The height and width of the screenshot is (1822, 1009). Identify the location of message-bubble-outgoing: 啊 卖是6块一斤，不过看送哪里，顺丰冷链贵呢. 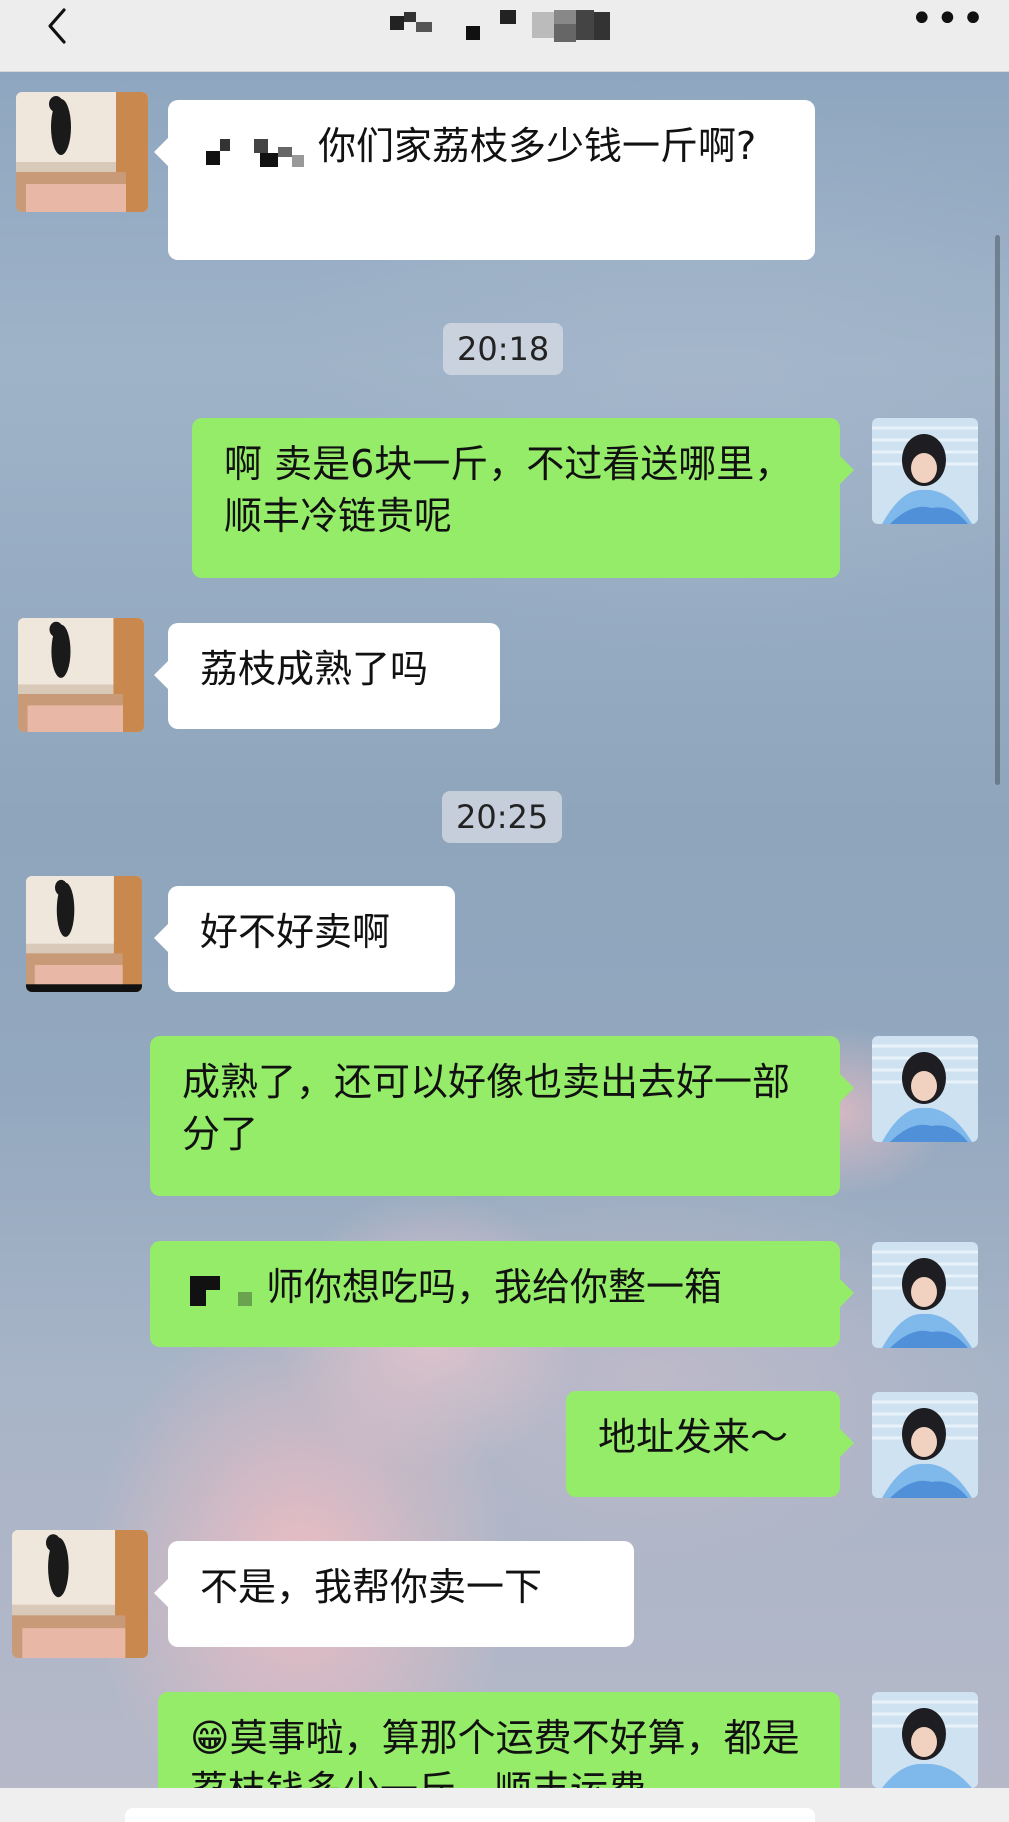
(523, 498).